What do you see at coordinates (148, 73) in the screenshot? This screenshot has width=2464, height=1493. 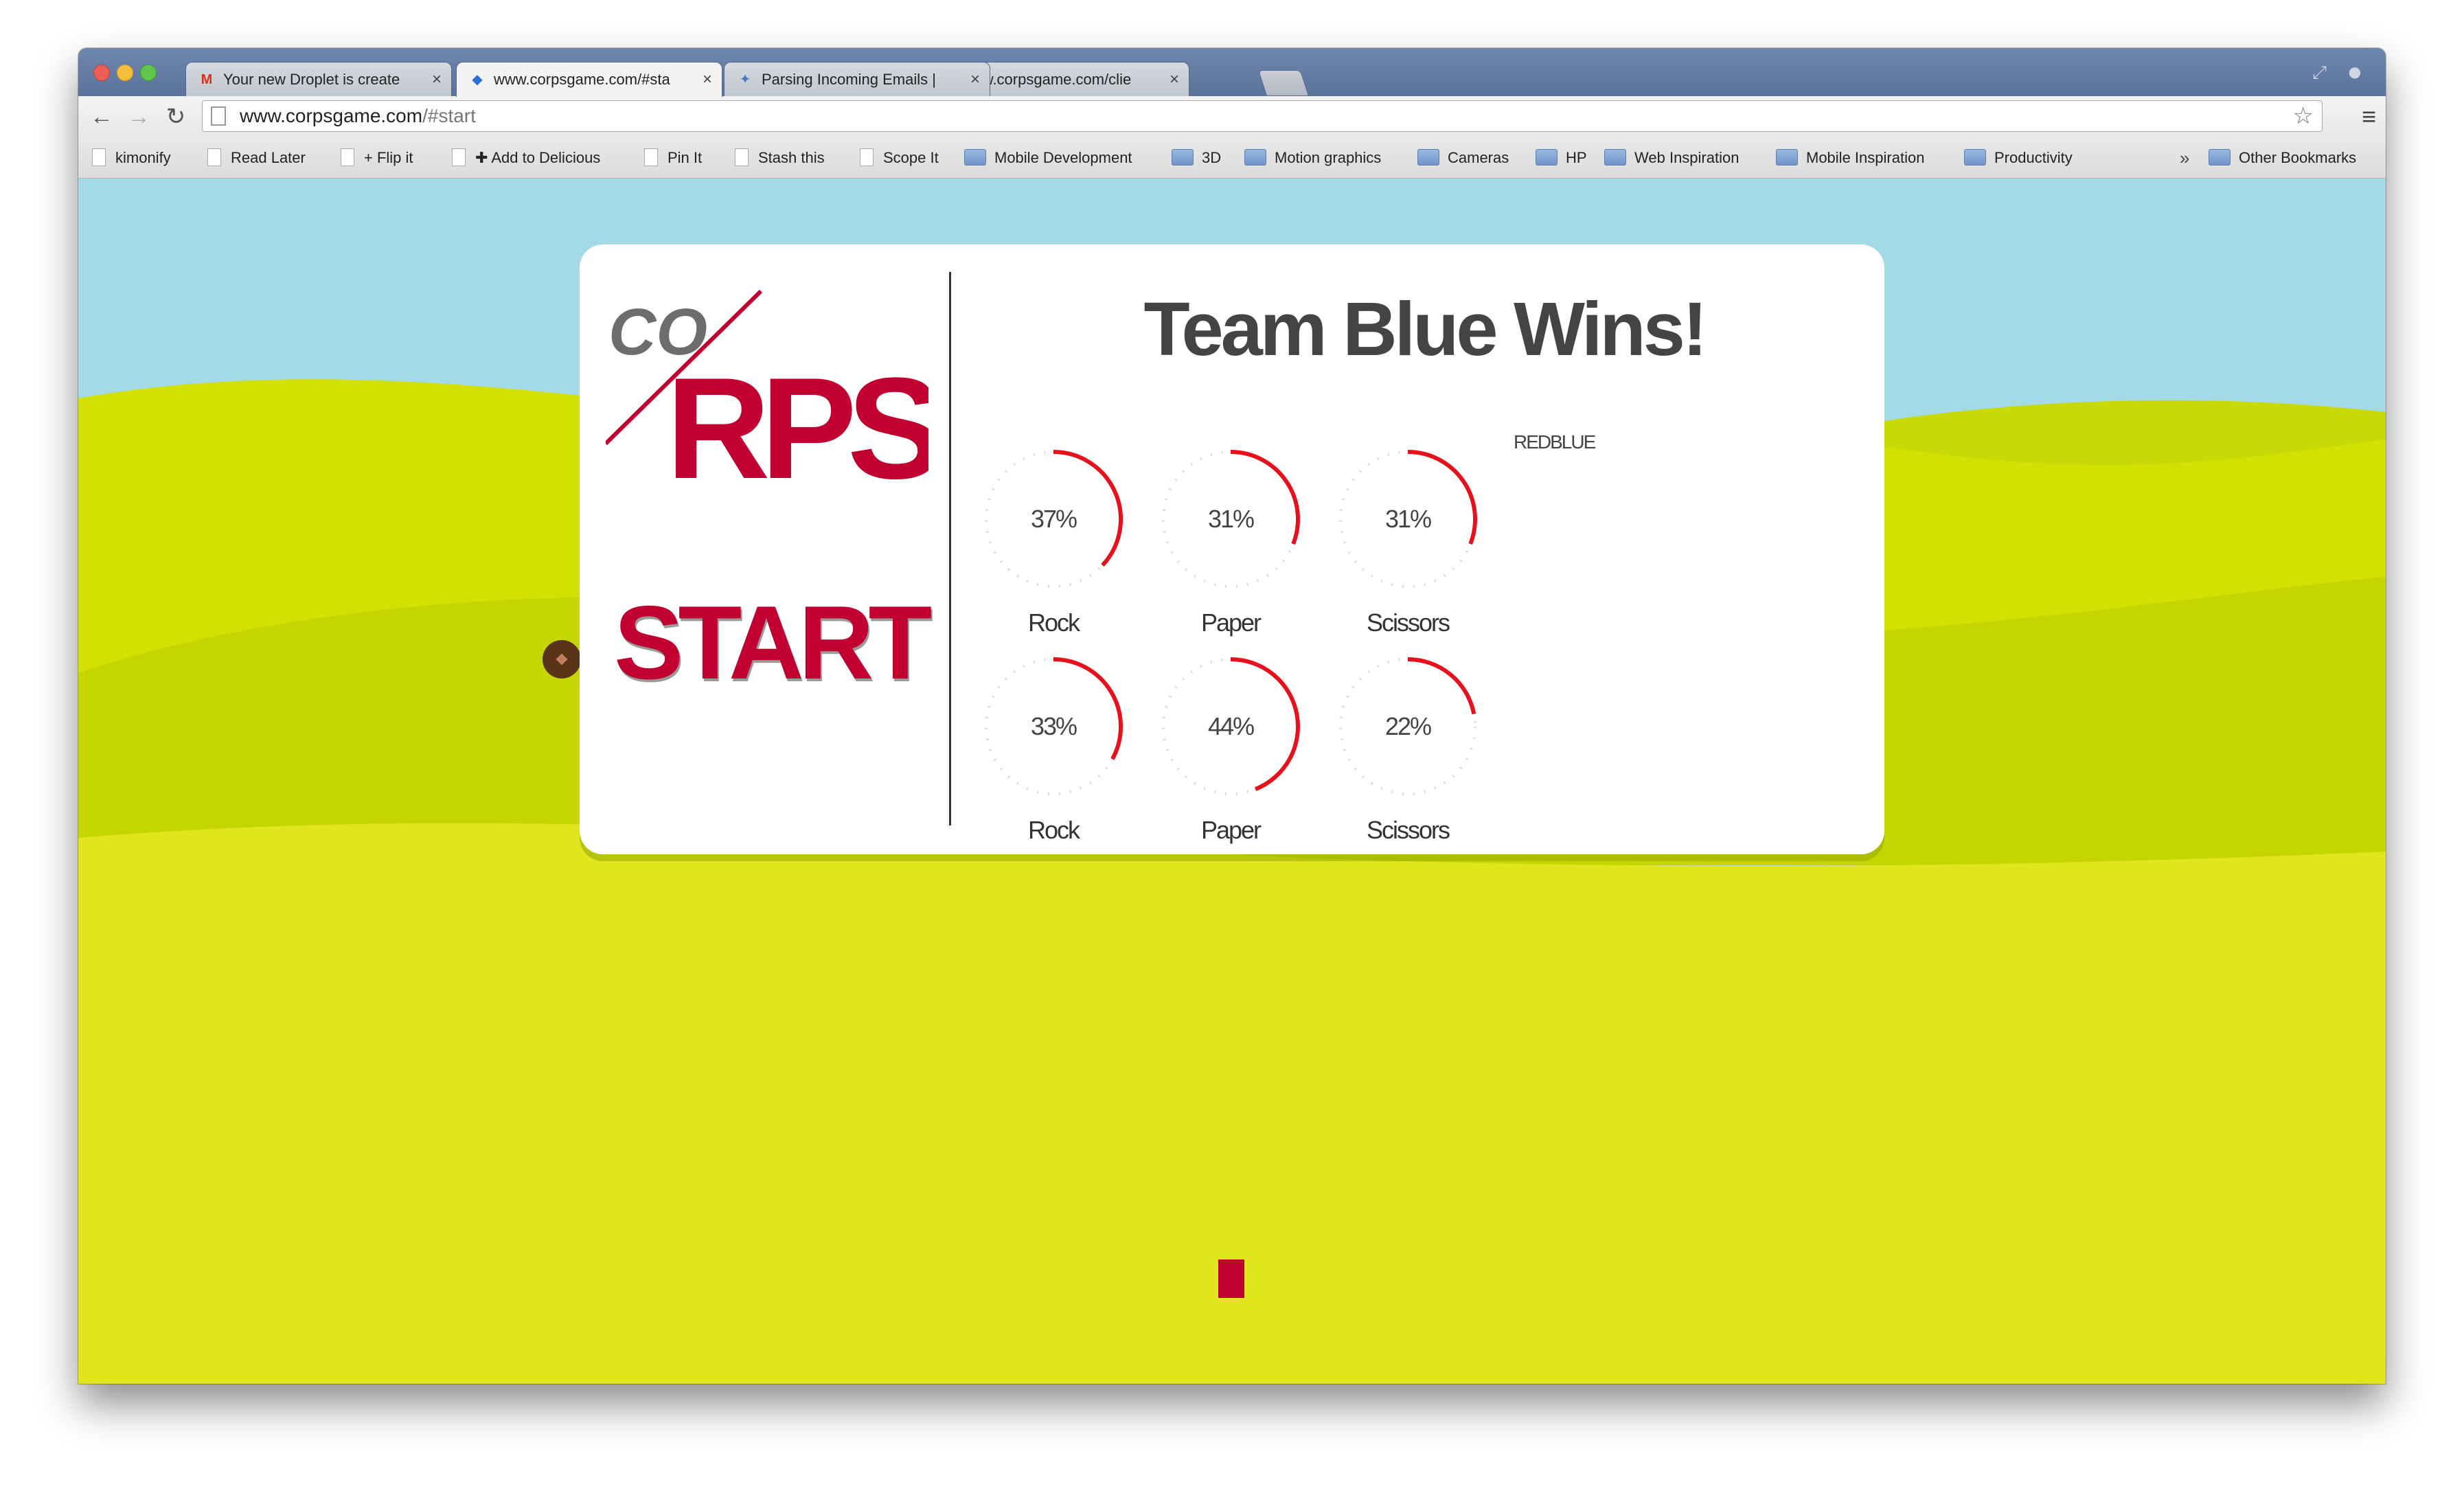 I see `zoom-window-button` at bounding box center [148, 73].